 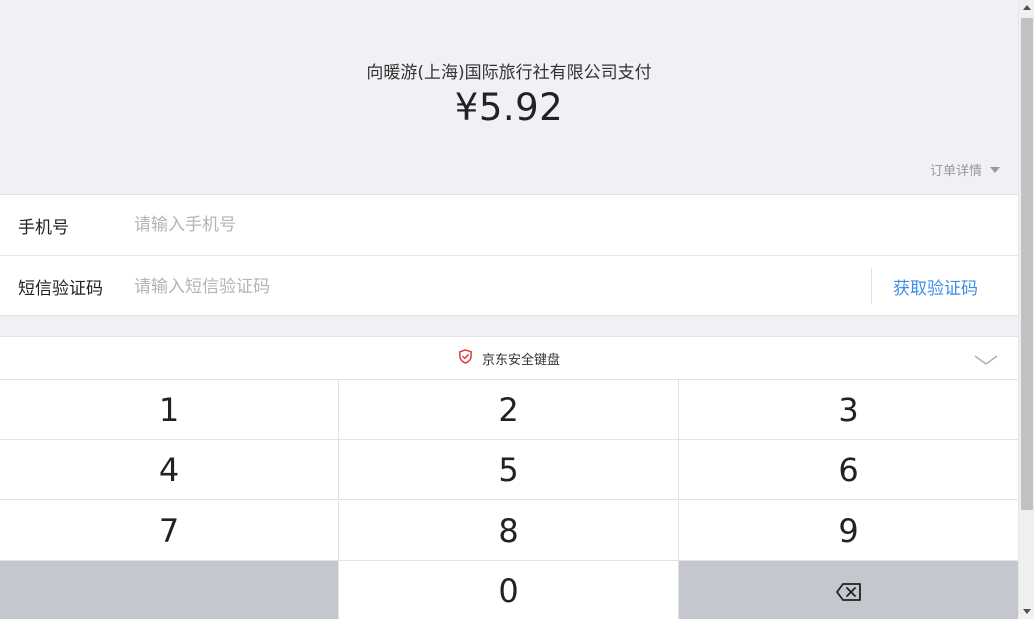 What do you see at coordinates (955, 171) in the screenshot?
I see `order-detail-label: 订单详情` at bounding box center [955, 171].